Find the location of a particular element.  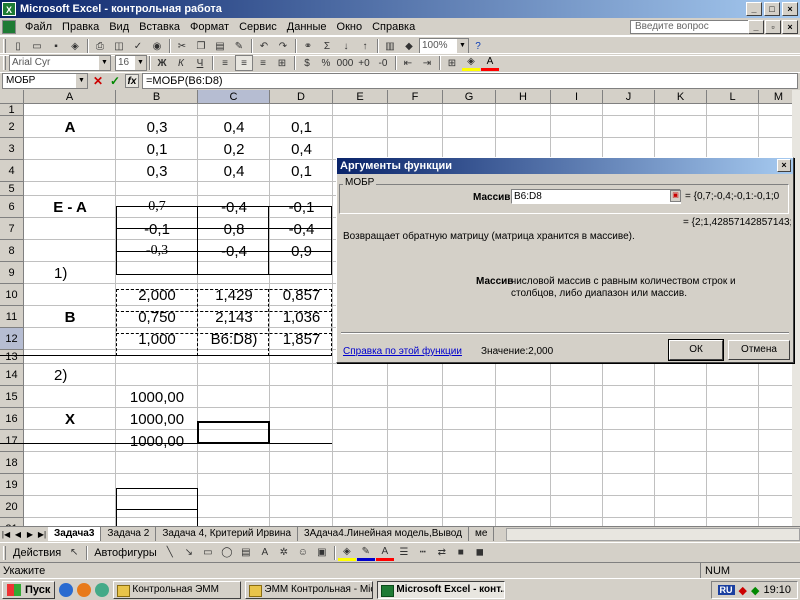

row-header-11: 11 is located at coordinates (12, 317).